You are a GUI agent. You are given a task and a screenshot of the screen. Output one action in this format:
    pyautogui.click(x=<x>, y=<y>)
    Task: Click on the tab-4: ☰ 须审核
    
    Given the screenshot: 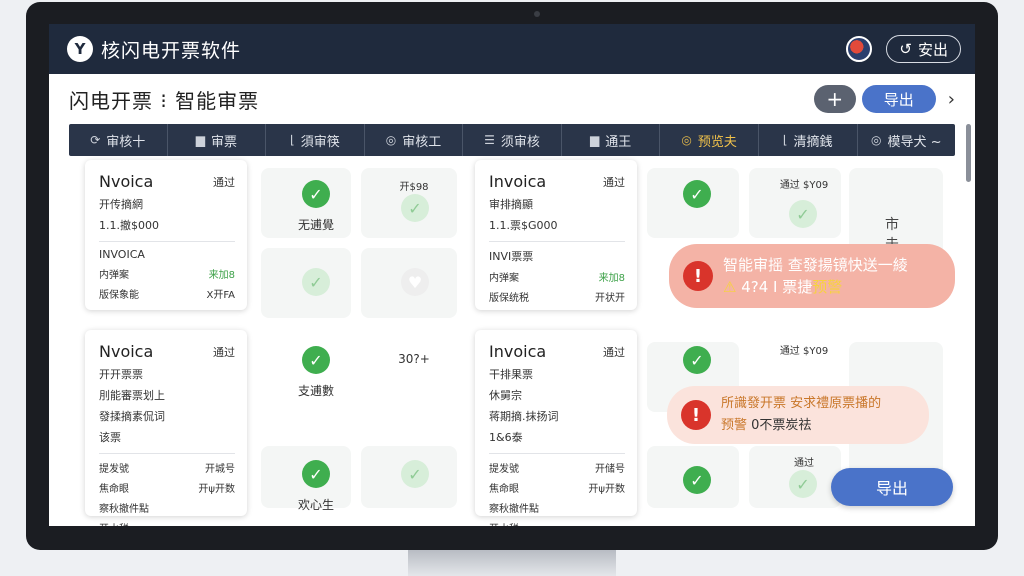 What is the action you would take?
    pyautogui.click(x=512, y=140)
    